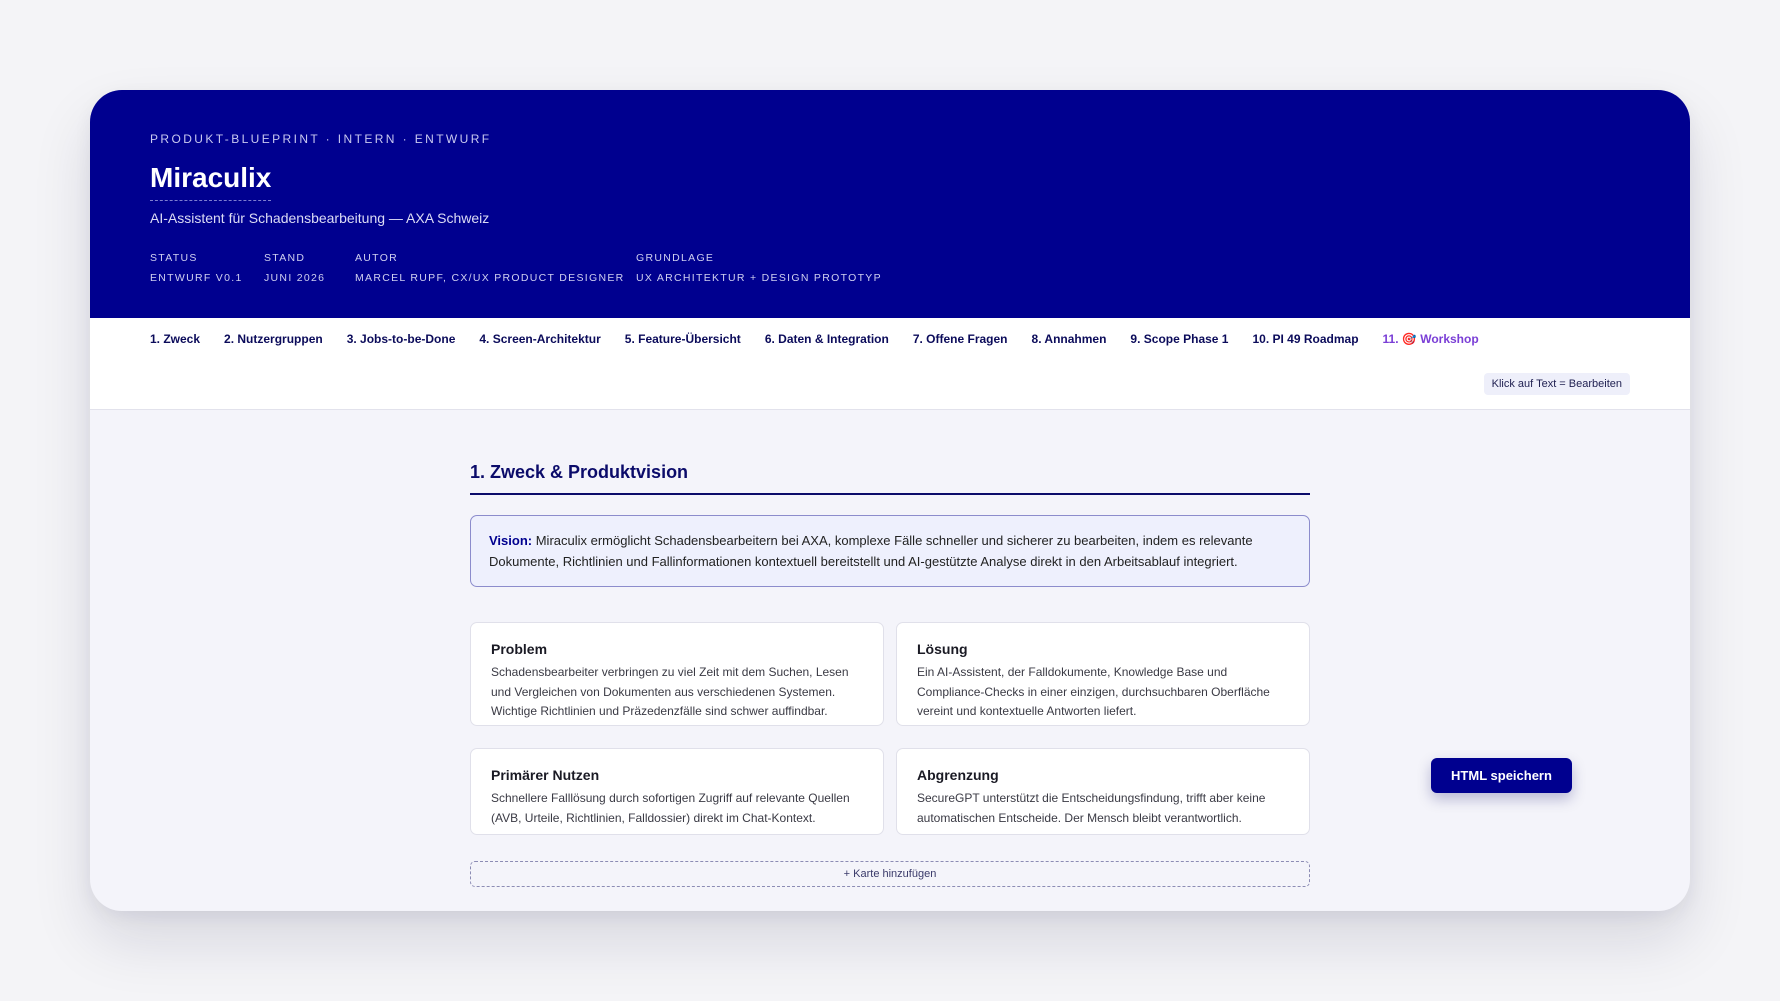  Describe the element at coordinates (1179, 339) in the screenshot. I see `nav-item-scope-phase-1: 9. Scope Phase 1` at that location.